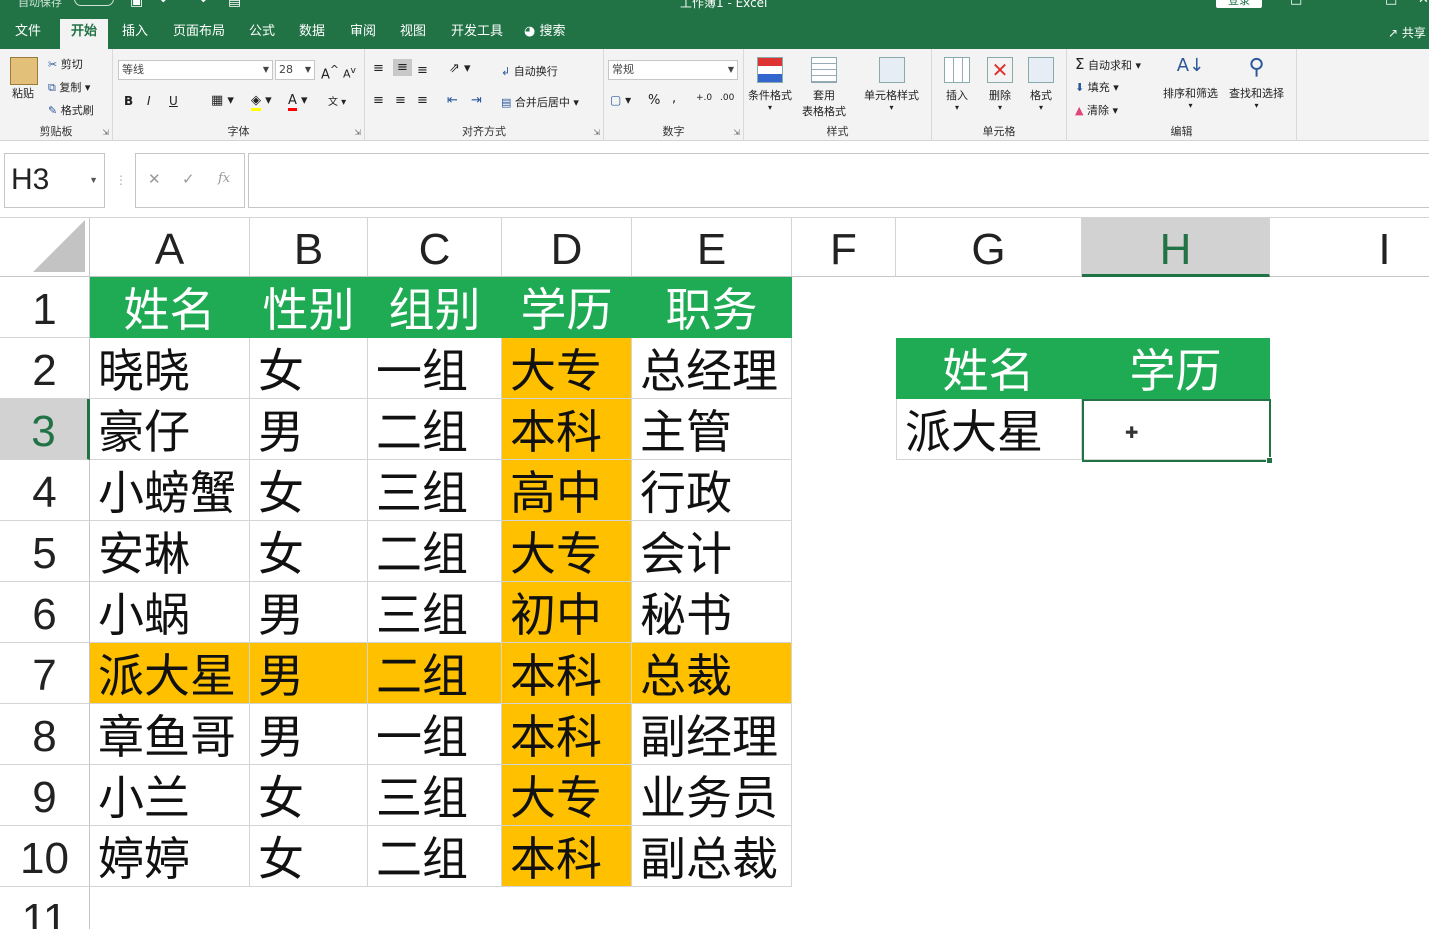 This screenshot has height=929, width=1429. Describe the element at coordinates (435, 734) in the screenshot. I see `table-cell: 一组` at that location.